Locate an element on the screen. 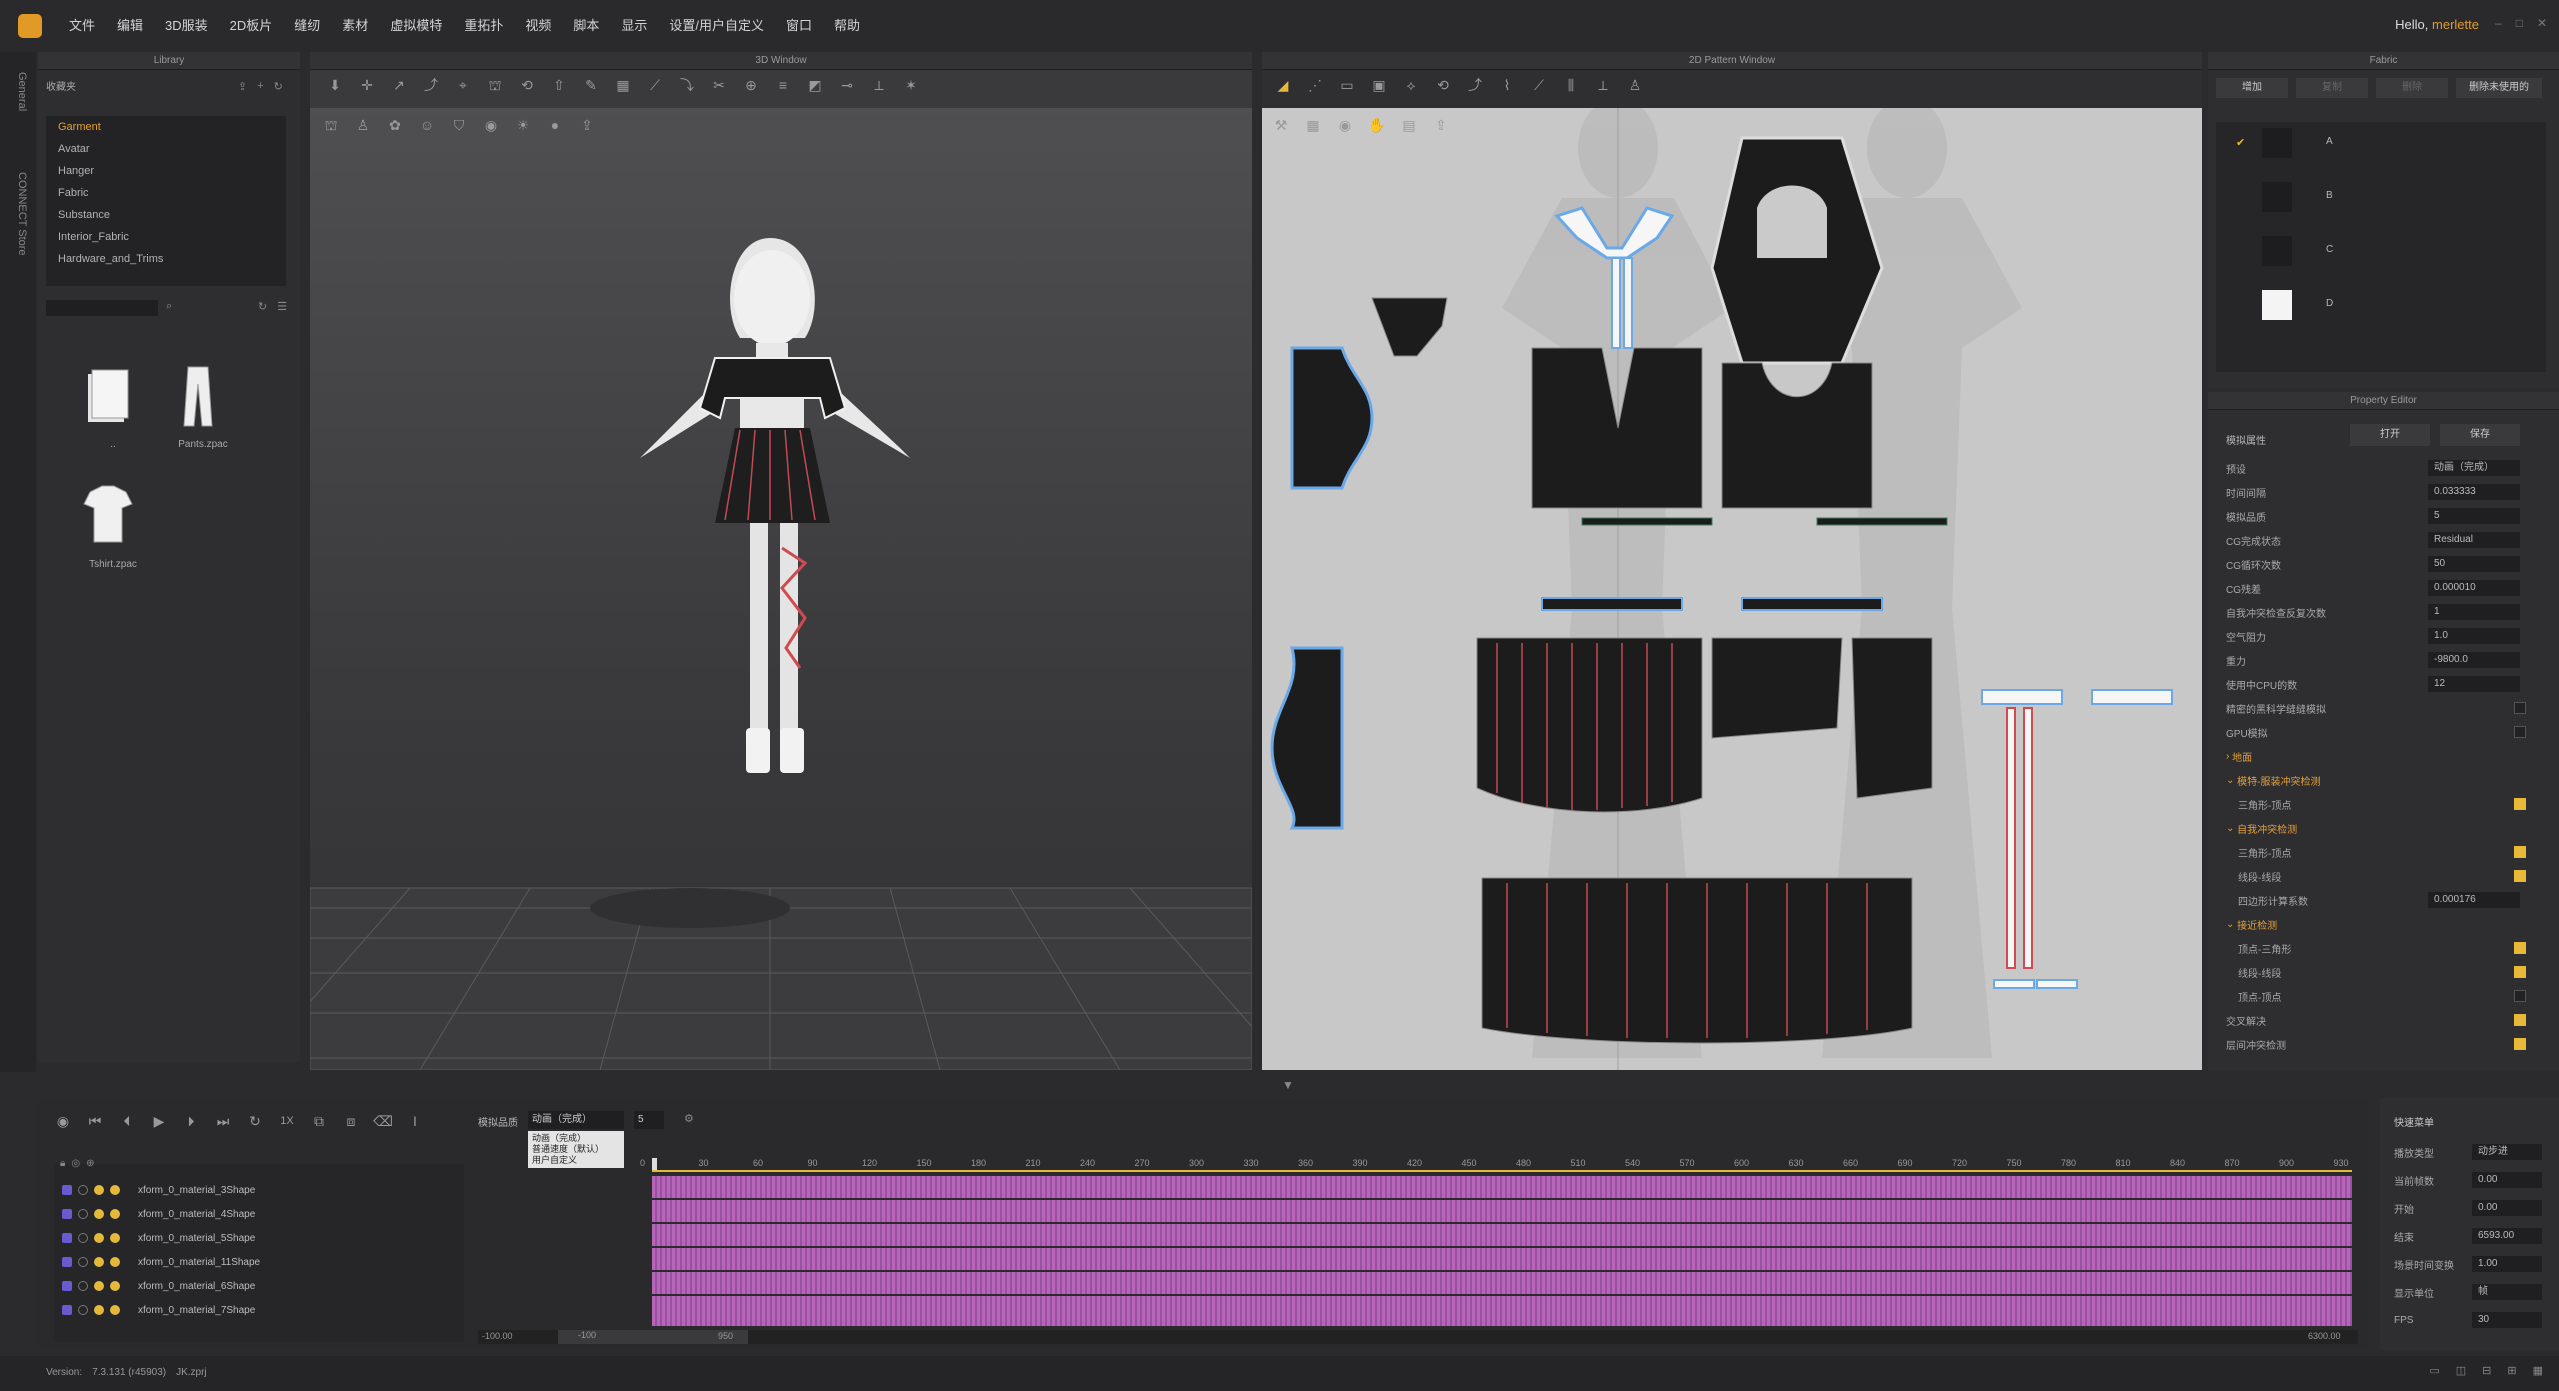 This screenshot has width=2559, height=1391. user-greeting: Hello, merlette is located at coordinates (2437, 24).